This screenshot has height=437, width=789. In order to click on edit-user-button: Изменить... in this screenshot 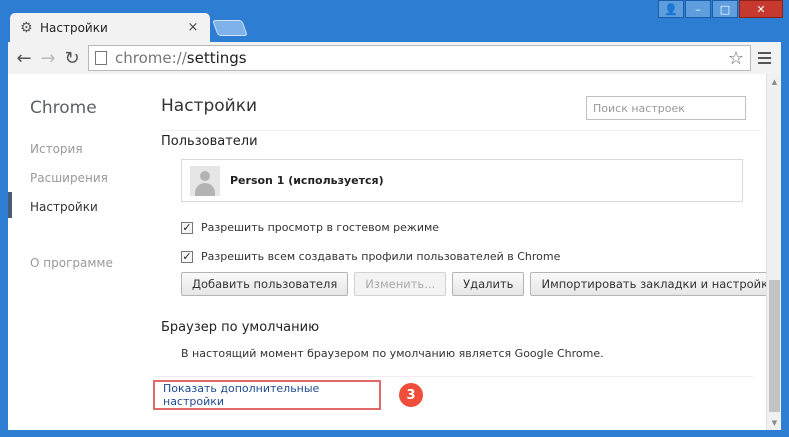, I will do `click(400, 284)`.